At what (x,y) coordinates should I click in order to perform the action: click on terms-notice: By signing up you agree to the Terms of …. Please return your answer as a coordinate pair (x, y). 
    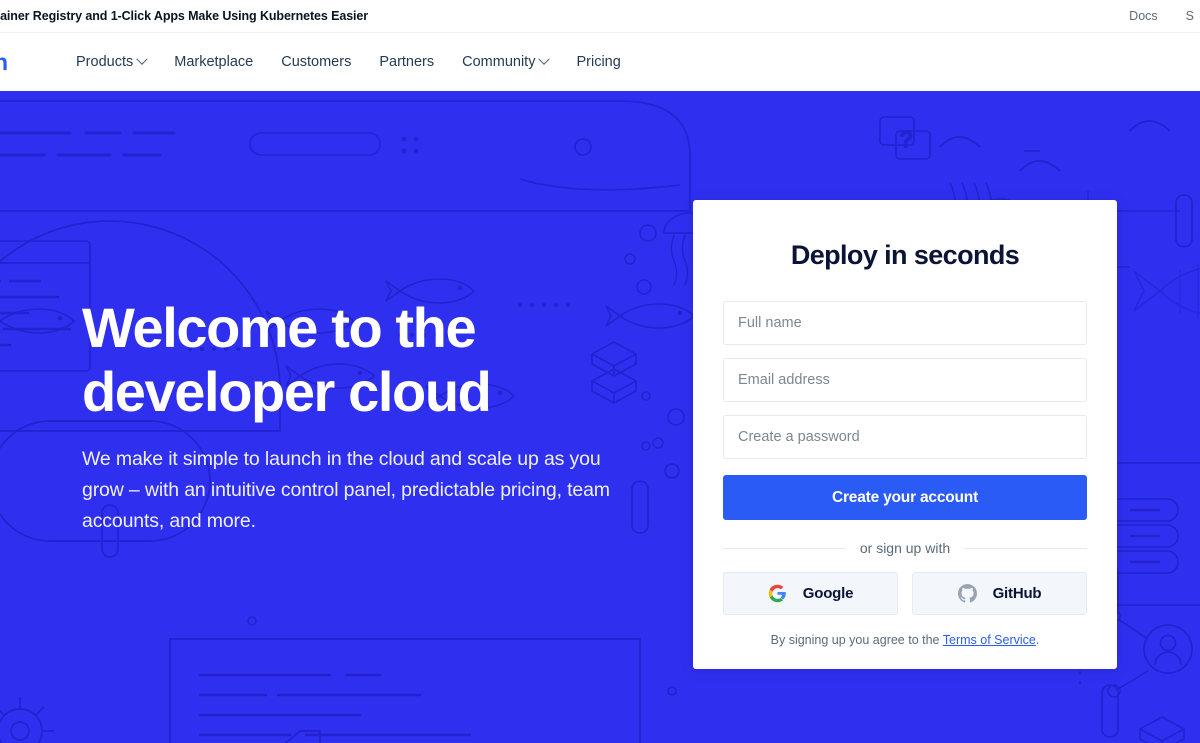
    Looking at the image, I should click on (905, 640).